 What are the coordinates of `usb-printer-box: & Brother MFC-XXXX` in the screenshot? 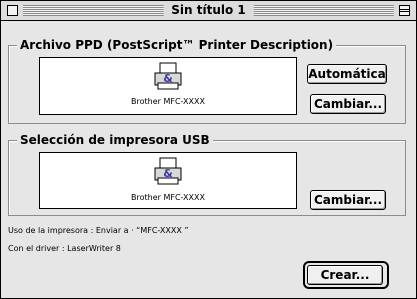 It's located at (168, 180).